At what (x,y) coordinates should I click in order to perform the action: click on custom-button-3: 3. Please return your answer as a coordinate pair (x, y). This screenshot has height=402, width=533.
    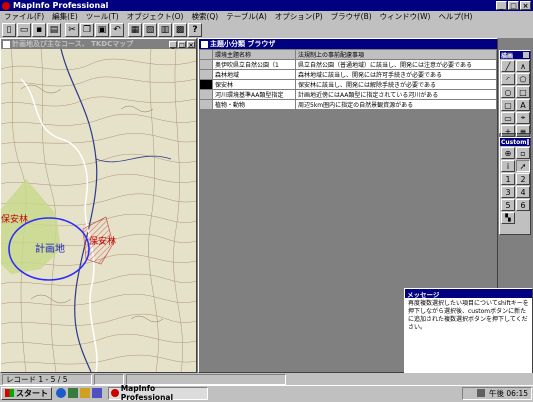
    Looking at the image, I should click on (508, 192).